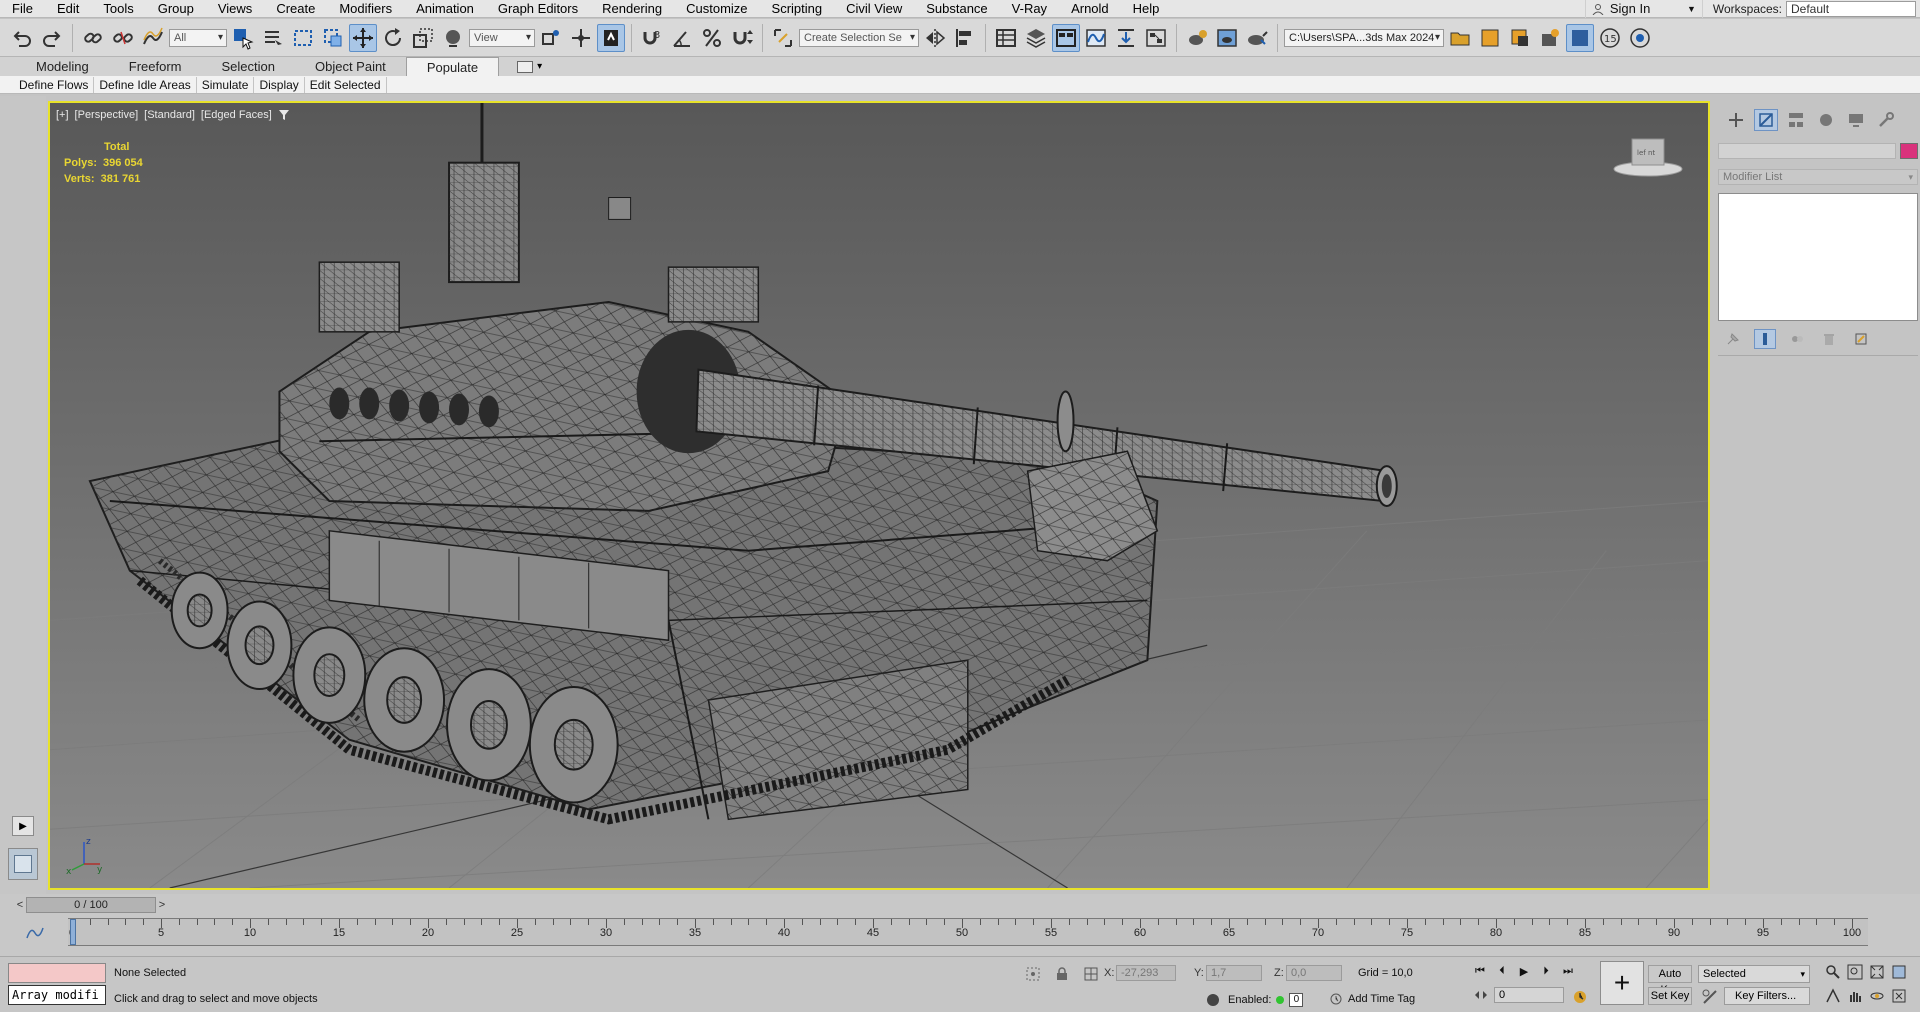 The height and width of the screenshot is (1012, 1920). Describe the element at coordinates (1550, 38) in the screenshot. I see `vray-light-button` at that location.